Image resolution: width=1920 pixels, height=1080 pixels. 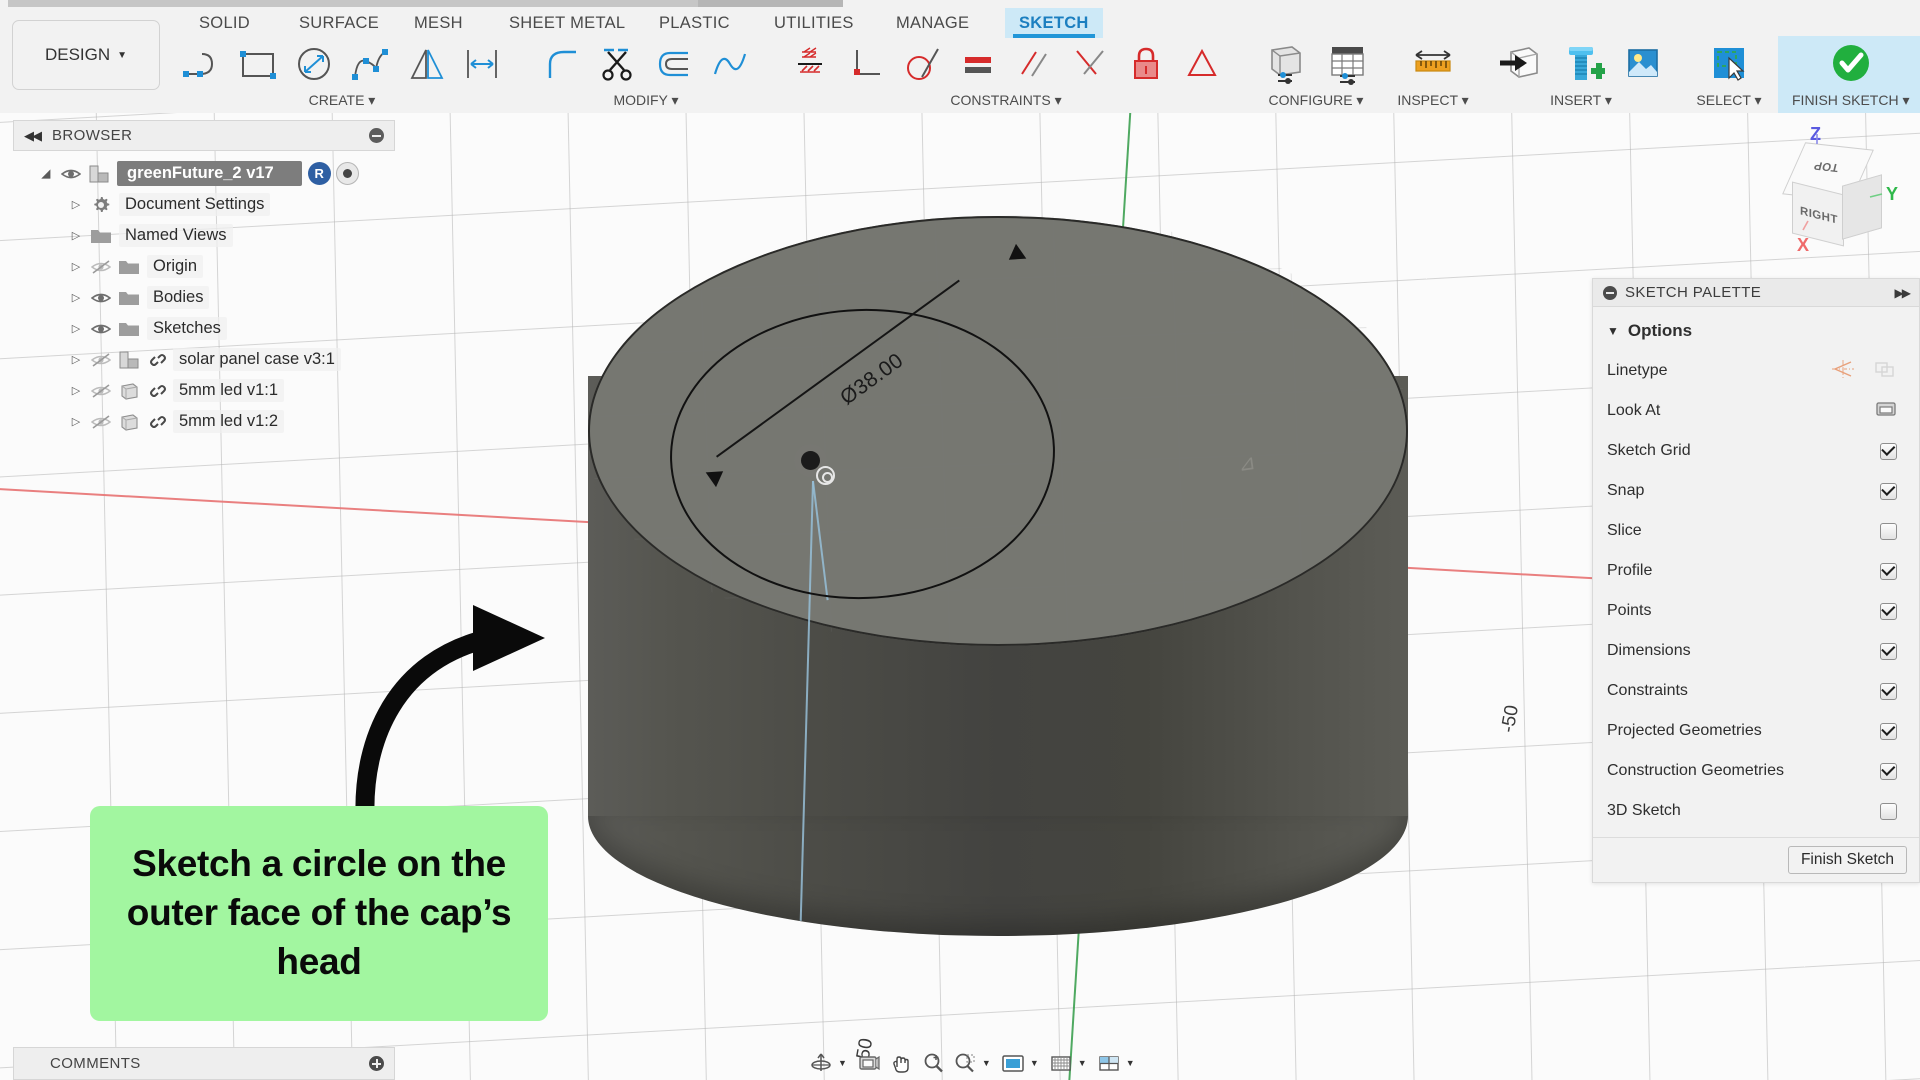 I want to click on profile-checkbox, so click(x=1888, y=571).